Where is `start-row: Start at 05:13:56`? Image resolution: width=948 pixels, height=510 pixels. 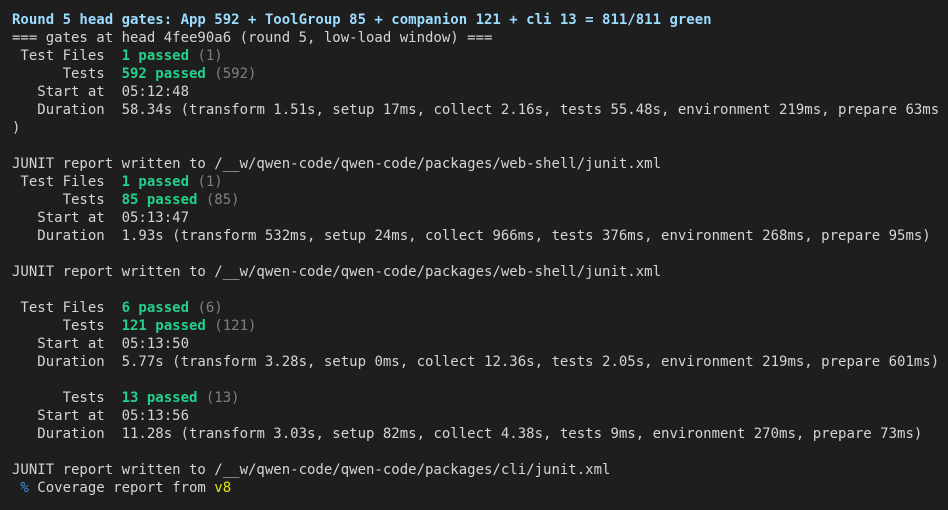 start-row: Start at 05:13:56 is located at coordinates (480, 416).